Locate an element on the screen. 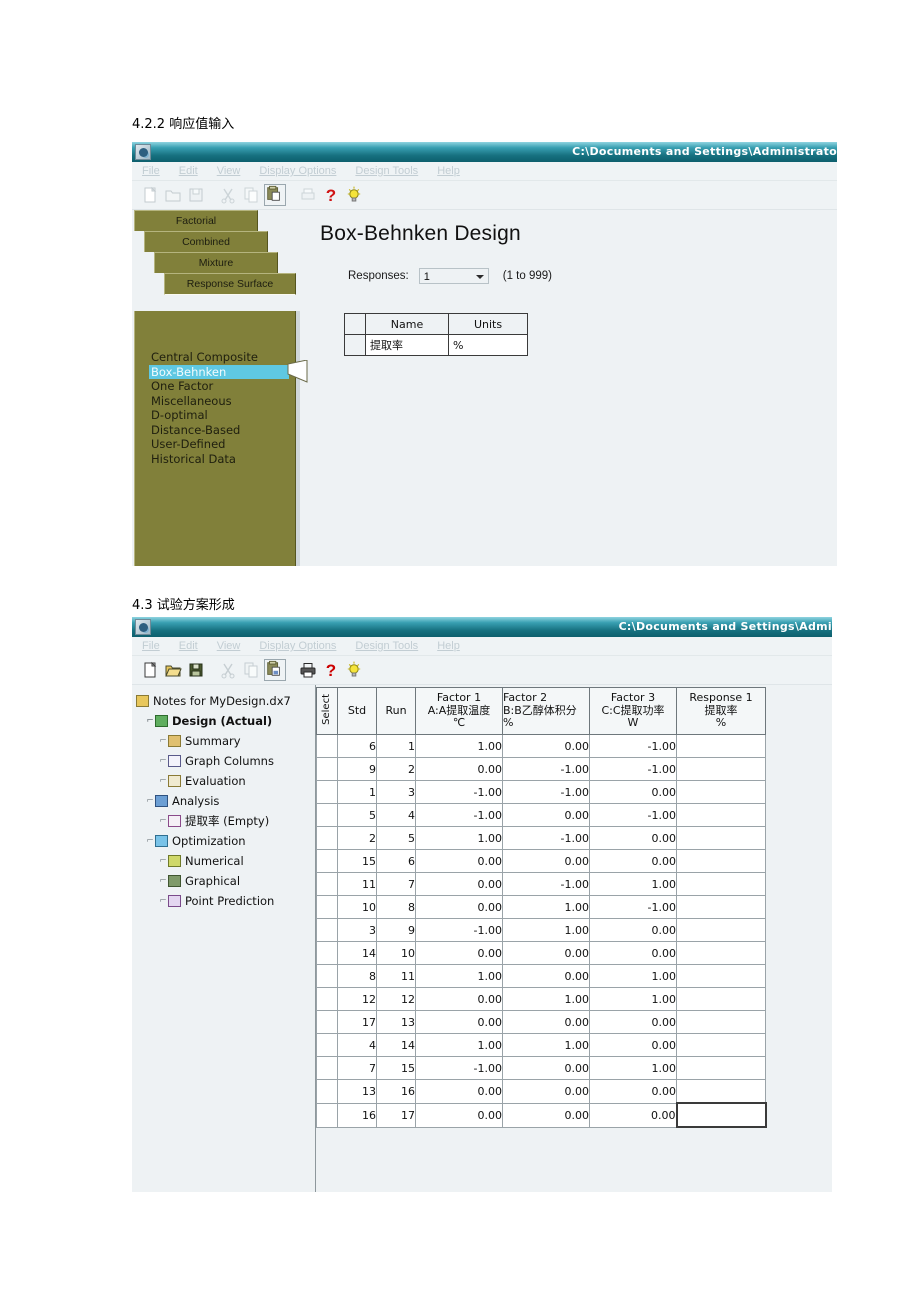 The image size is (920, 1302). std-cell: 16 is located at coordinates (357, 1115).